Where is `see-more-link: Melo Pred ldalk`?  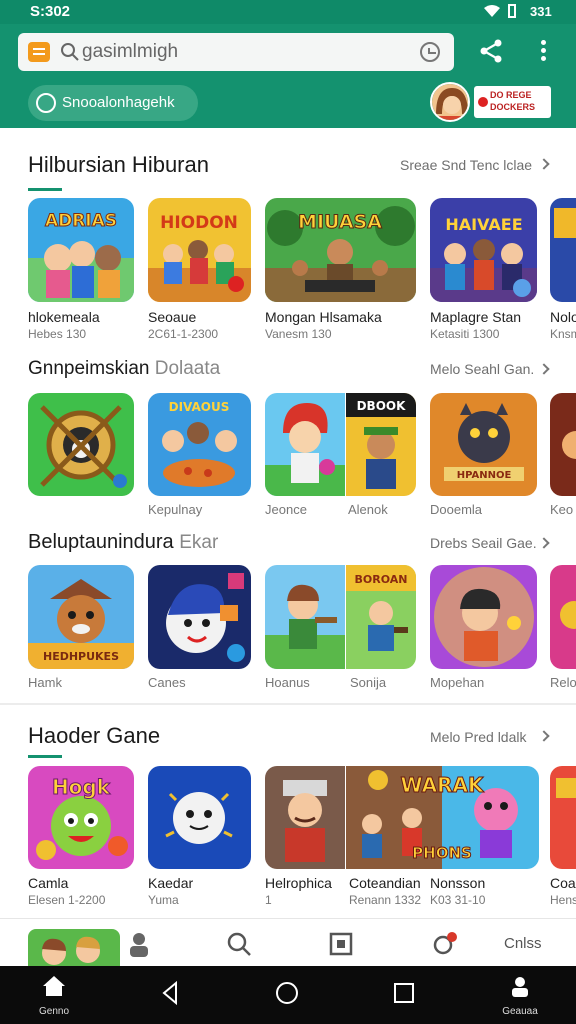 see-more-link: Melo Pred ldalk is located at coordinates (478, 737).